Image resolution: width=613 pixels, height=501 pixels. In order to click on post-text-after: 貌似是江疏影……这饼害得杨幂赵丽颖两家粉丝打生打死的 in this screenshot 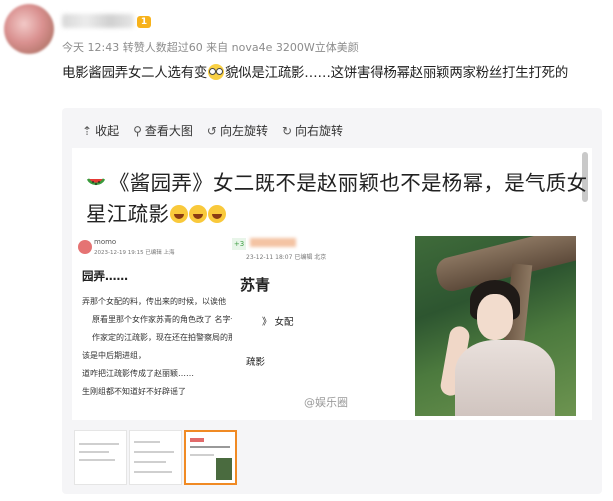, I will do `click(397, 73)`.